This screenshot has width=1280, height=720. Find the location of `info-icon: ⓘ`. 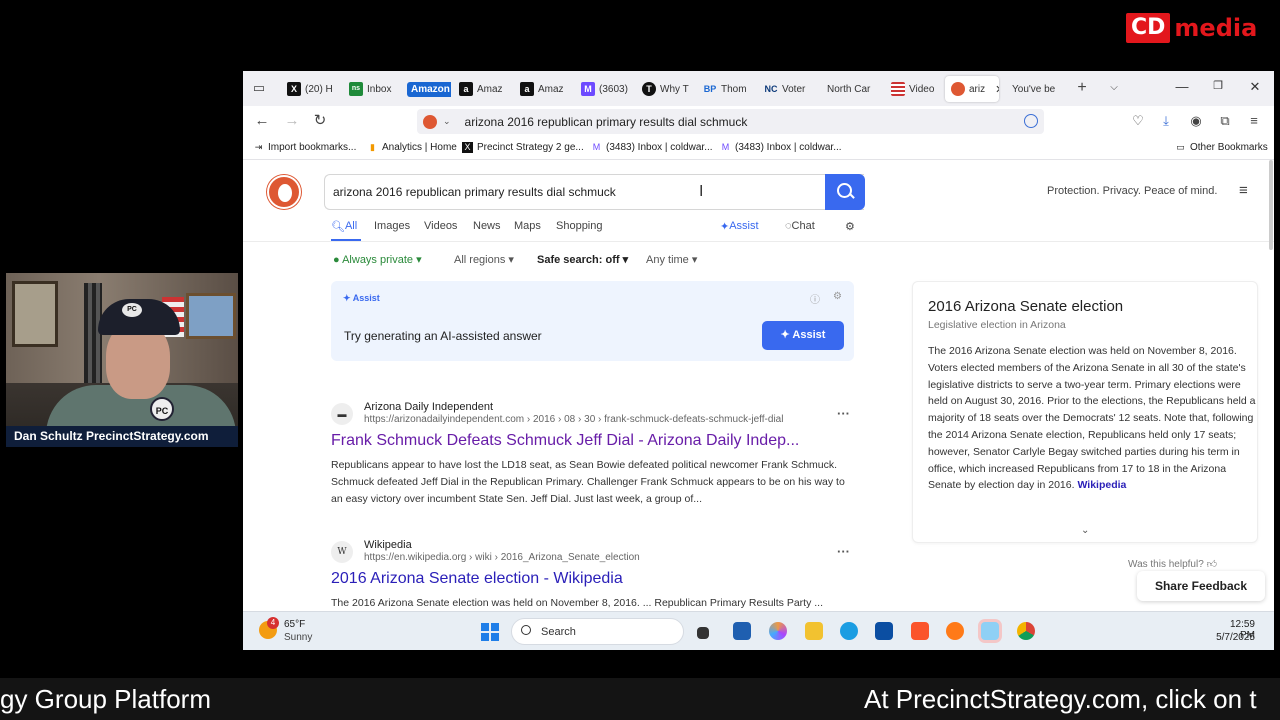

info-icon: ⓘ is located at coordinates (815, 298).